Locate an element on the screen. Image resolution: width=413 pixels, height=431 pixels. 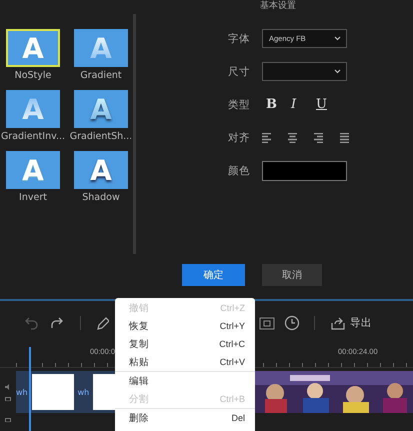
style-label: Gradient is located at coordinates (101, 75).